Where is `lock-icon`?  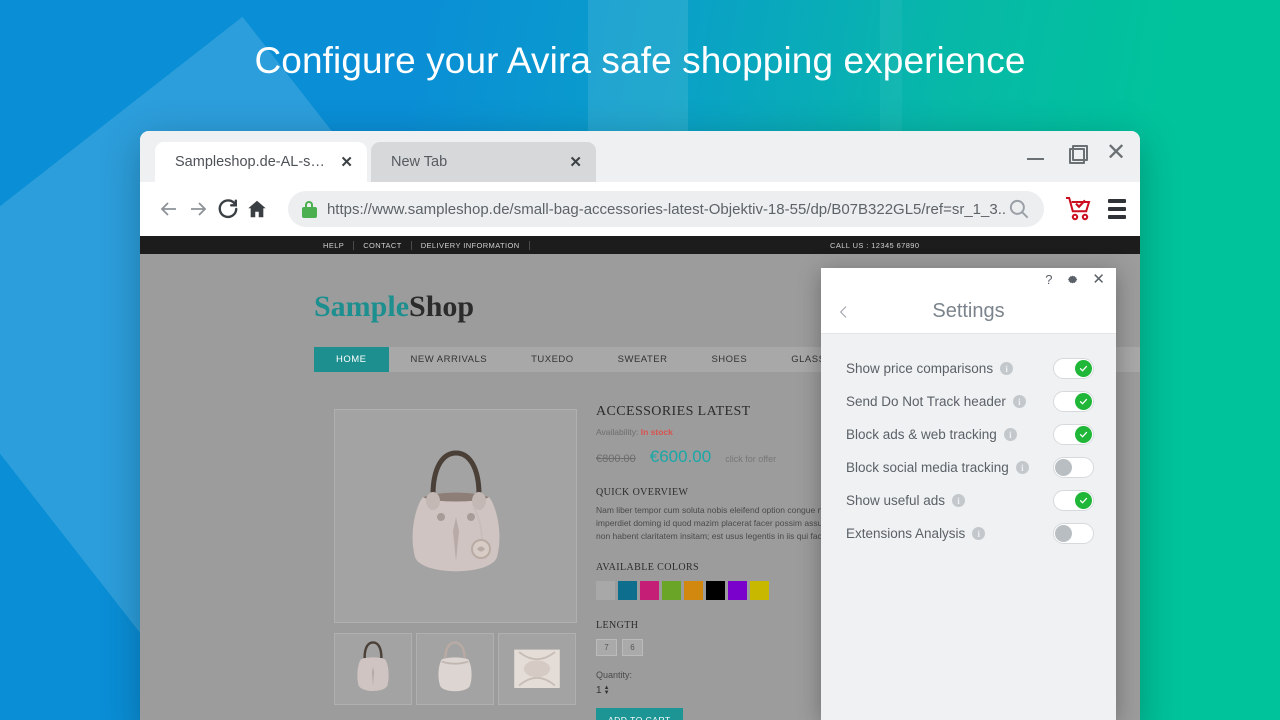
lock-icon is located at coordinates (309, 209).